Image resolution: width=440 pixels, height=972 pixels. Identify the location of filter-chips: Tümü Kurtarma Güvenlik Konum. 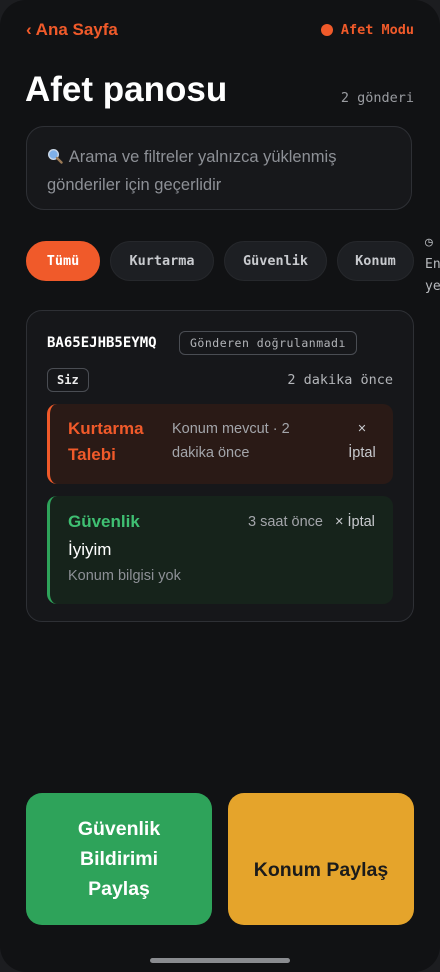
(233, 261).